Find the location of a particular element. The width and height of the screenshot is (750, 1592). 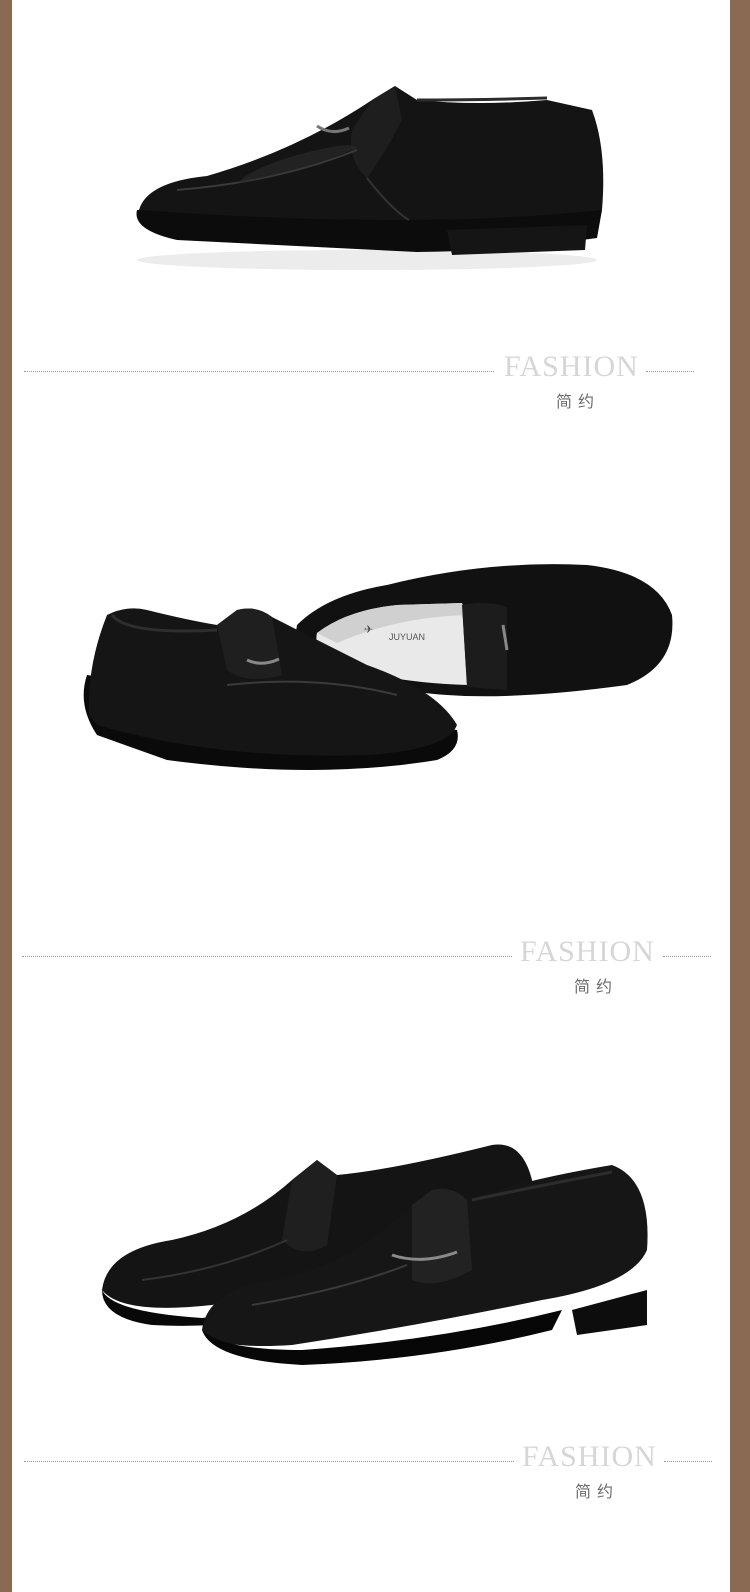

section-caption-2: FASHION 简约 is located at coordinates (371, 965).